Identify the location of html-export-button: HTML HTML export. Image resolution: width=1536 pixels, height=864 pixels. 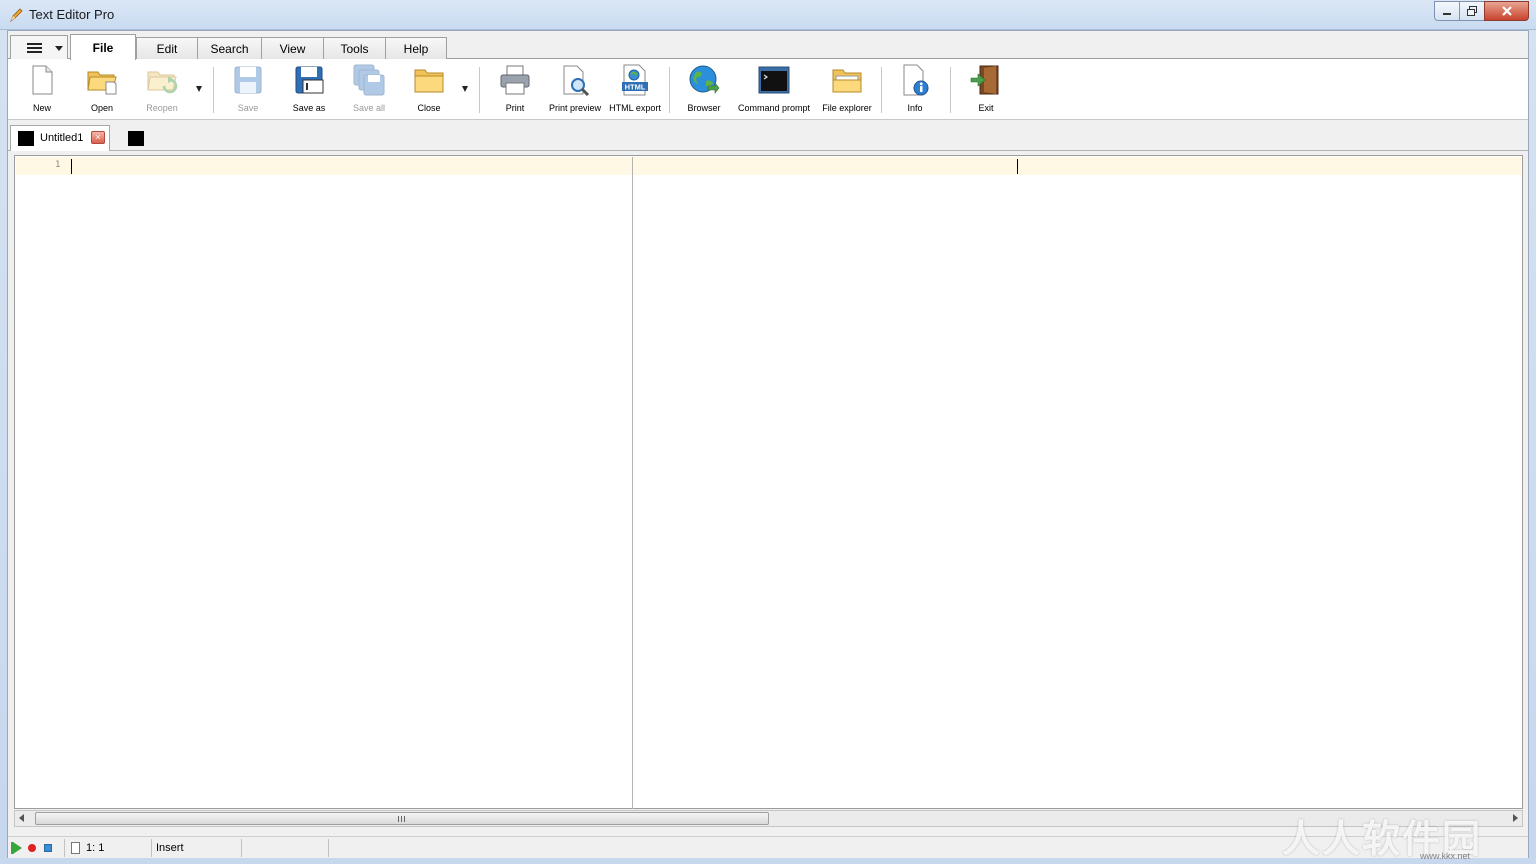
(635, 91).